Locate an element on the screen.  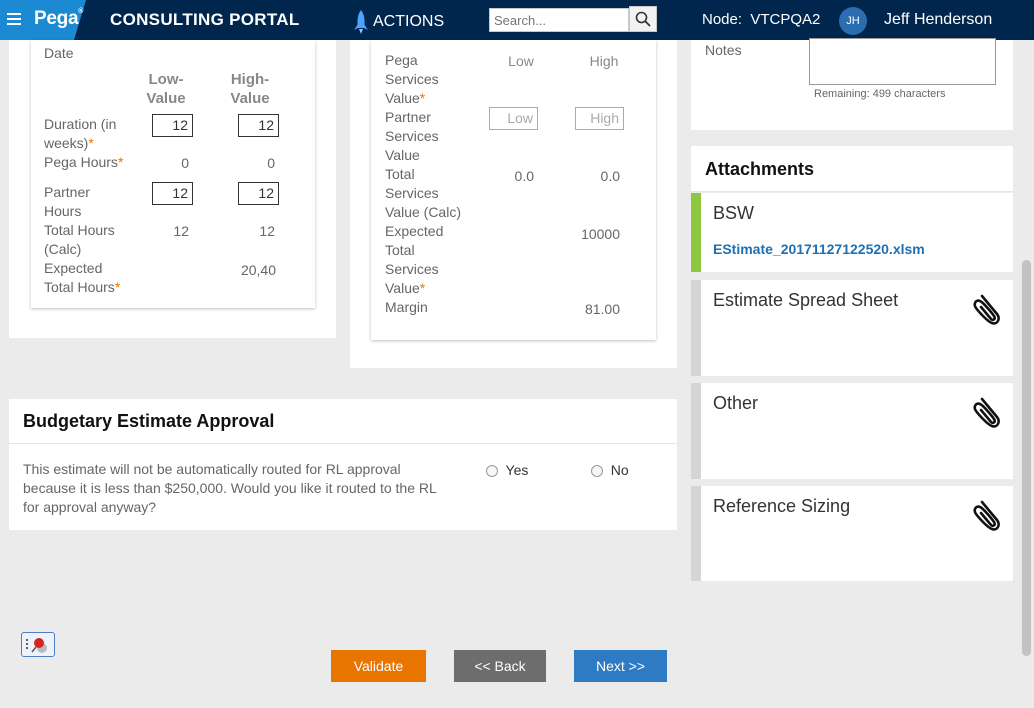
search-input is located at coordinates (559, 20).